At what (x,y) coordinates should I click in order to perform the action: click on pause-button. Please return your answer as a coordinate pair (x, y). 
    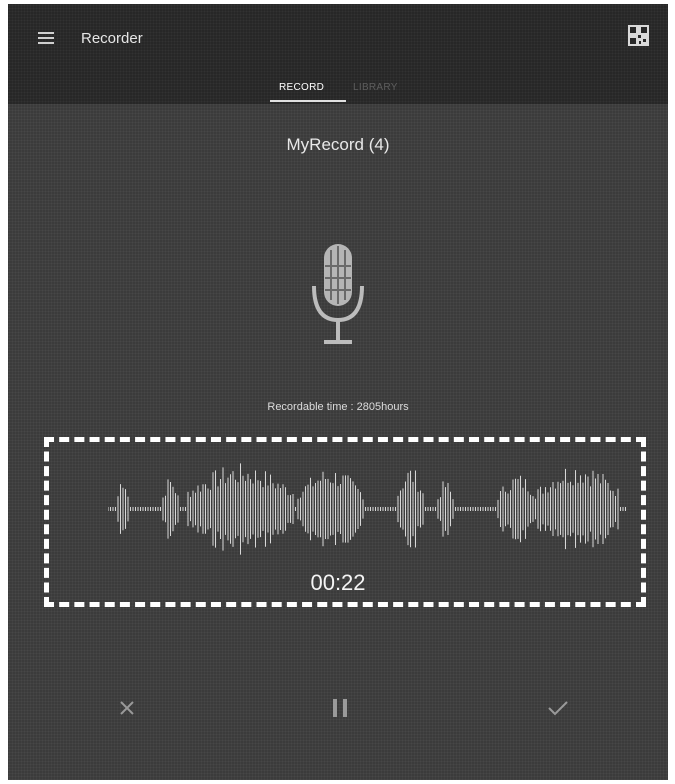
    Looking at the image, I should click on (340, 708).